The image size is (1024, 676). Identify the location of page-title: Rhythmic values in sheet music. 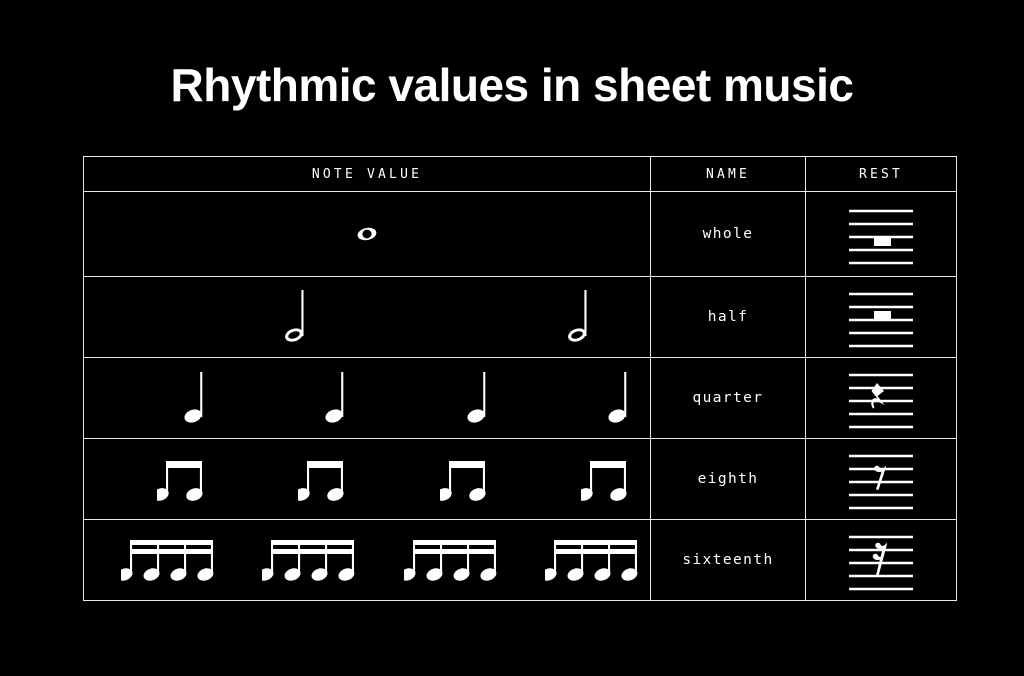
(512, 85).